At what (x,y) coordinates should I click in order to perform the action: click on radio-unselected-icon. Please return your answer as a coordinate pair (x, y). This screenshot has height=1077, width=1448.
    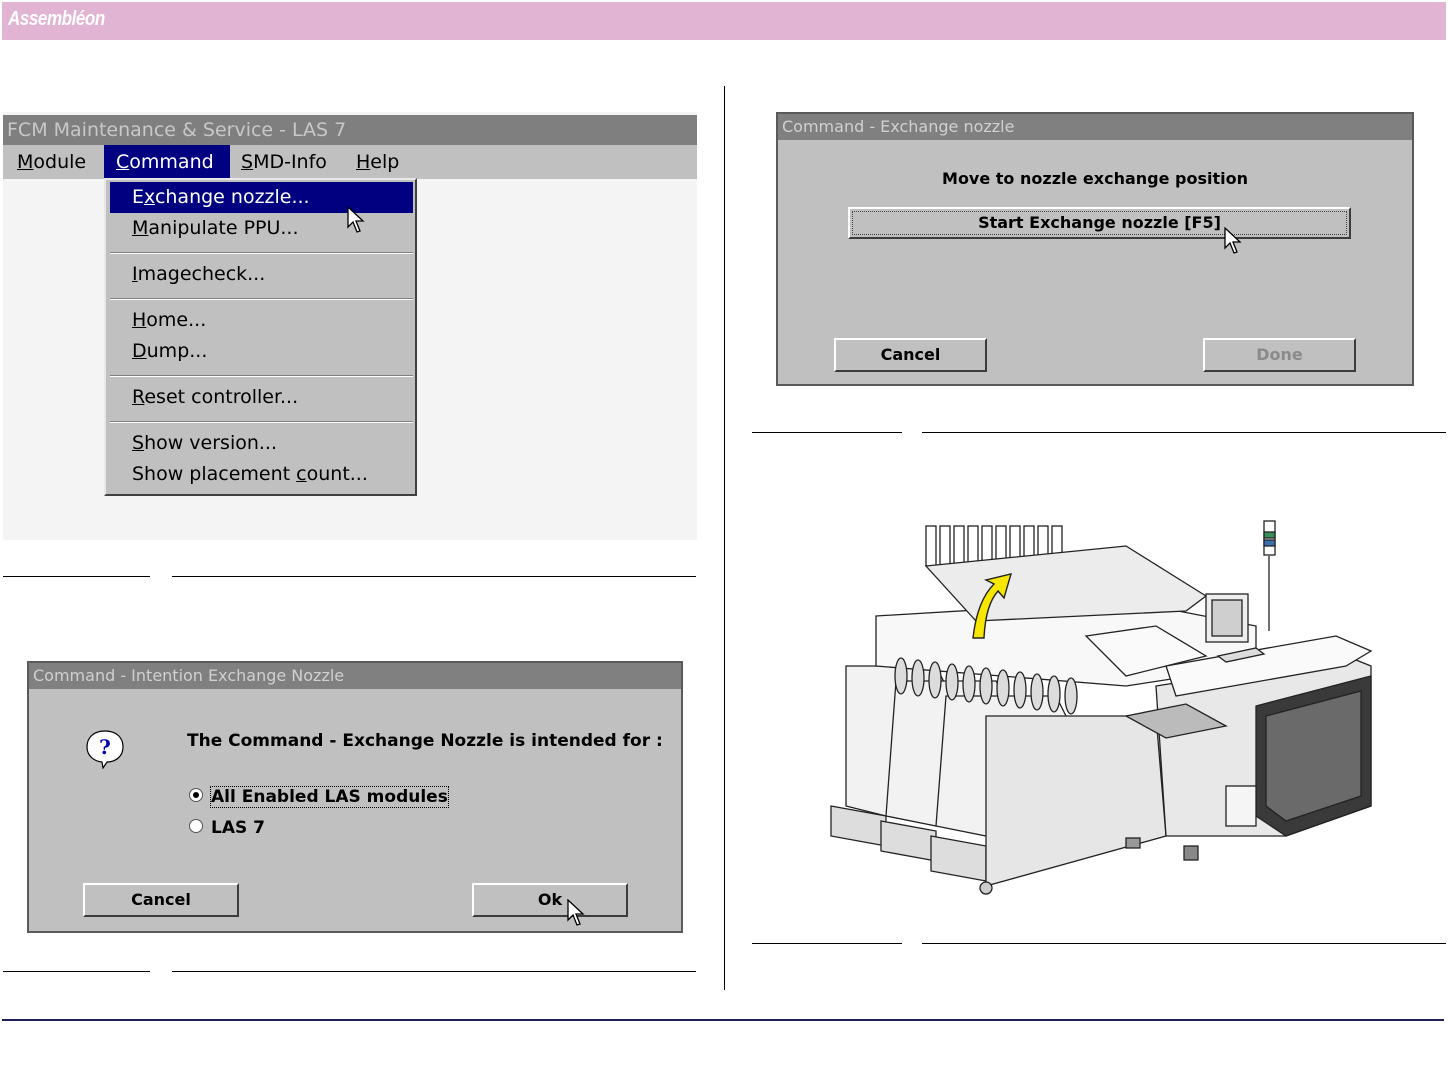
    Looking at the image, I should click on (196, 826).